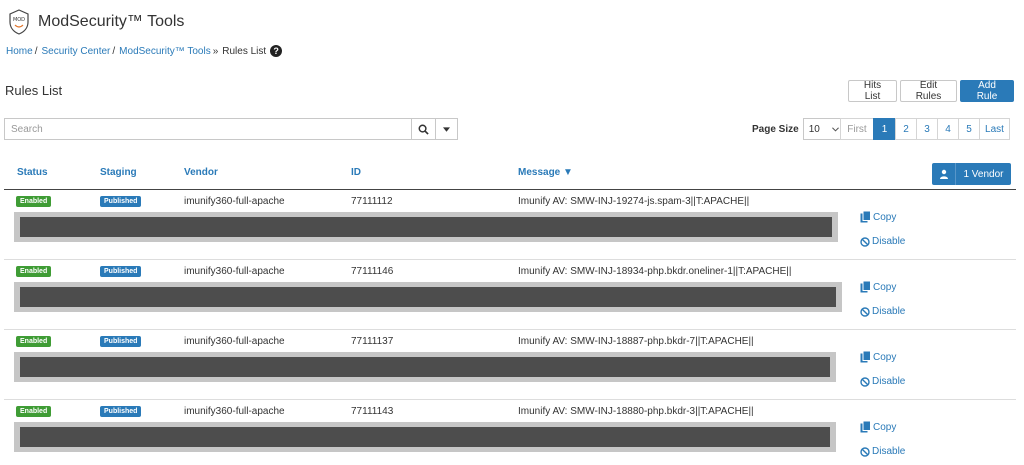 Image resolution: width=1024 pixels, height=465 pixels. What do you see at coordinates (906, 129) in the screenshot?
I see `pagination-page-2: 2` at bounding box center [906, 129].